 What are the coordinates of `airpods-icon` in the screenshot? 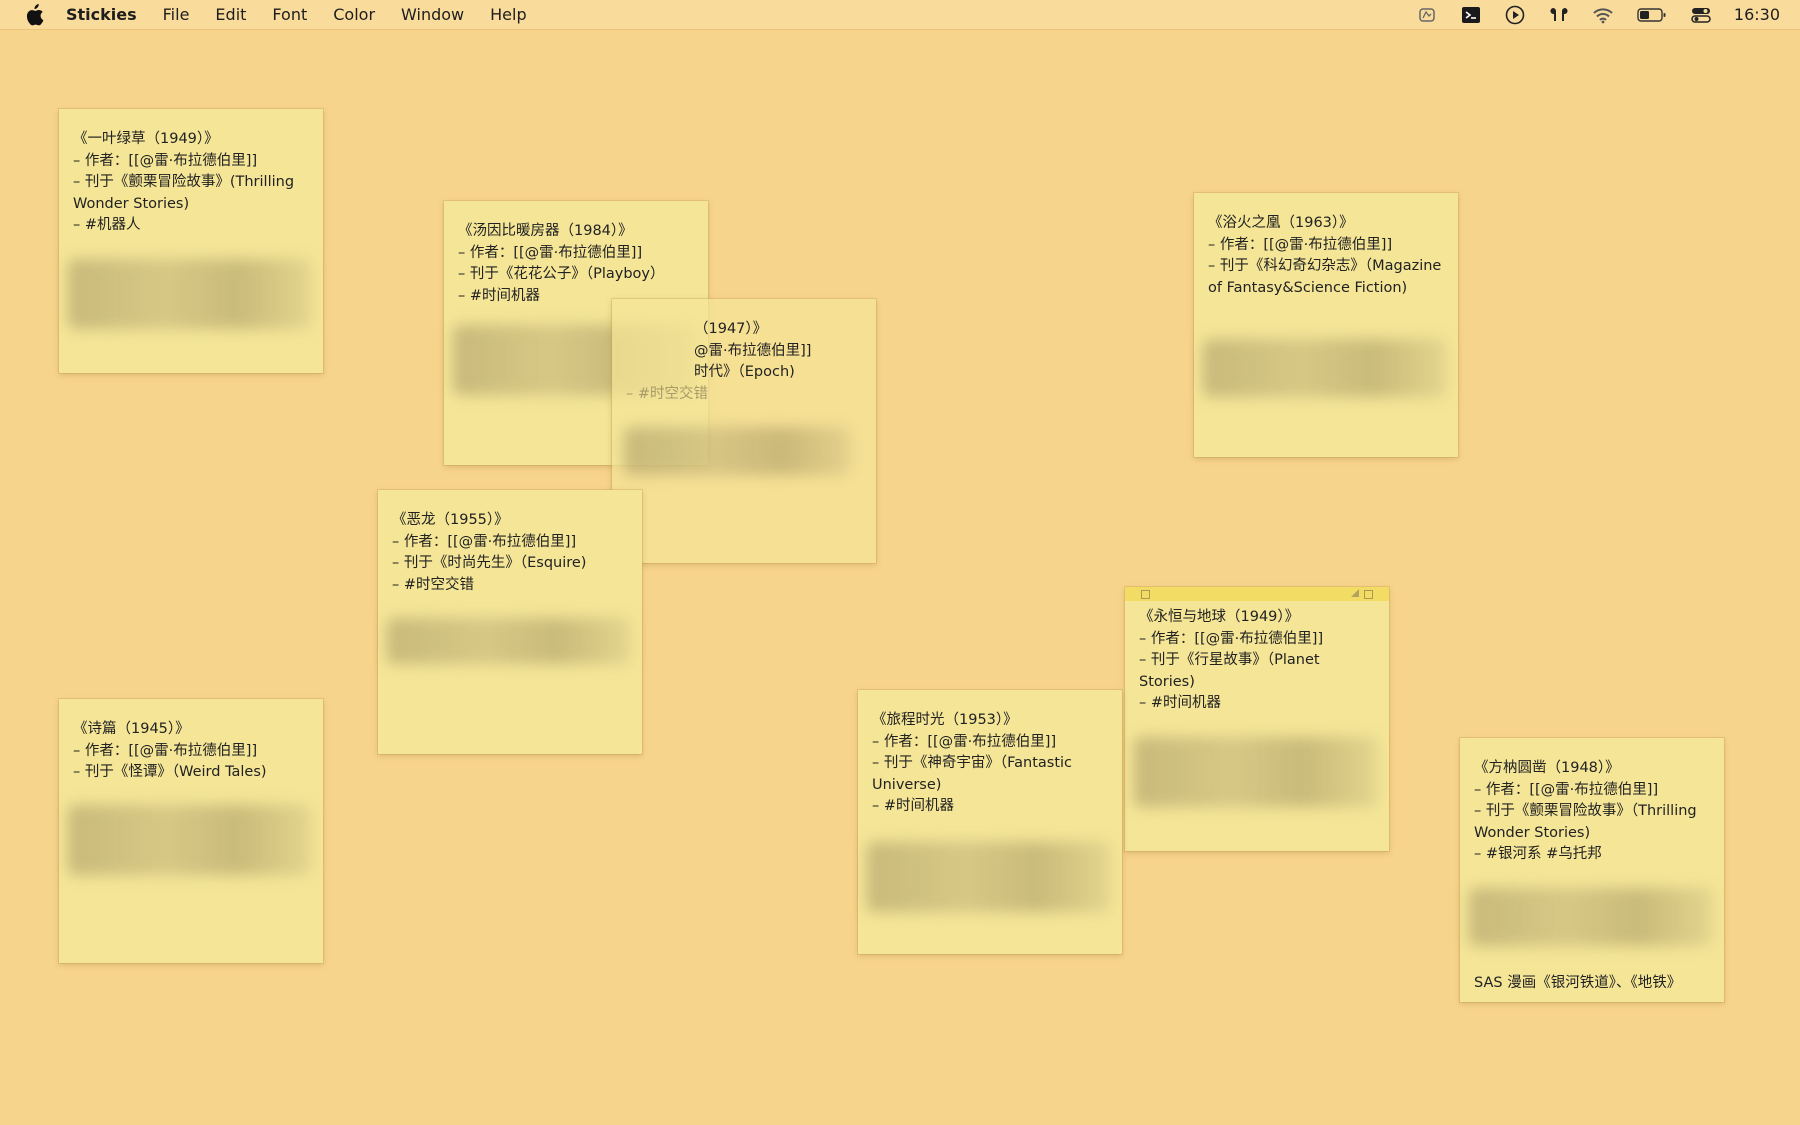 It's located at (1559, 15).